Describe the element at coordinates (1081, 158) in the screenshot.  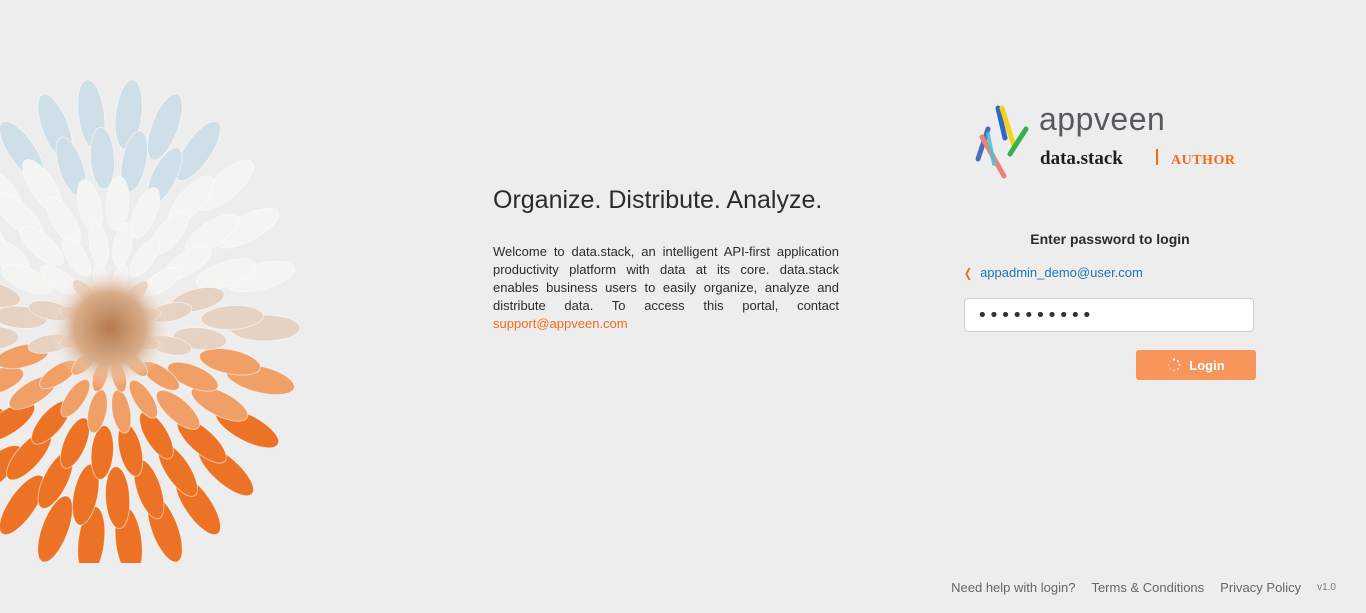
I see `logo-product: data.stack` at that location.